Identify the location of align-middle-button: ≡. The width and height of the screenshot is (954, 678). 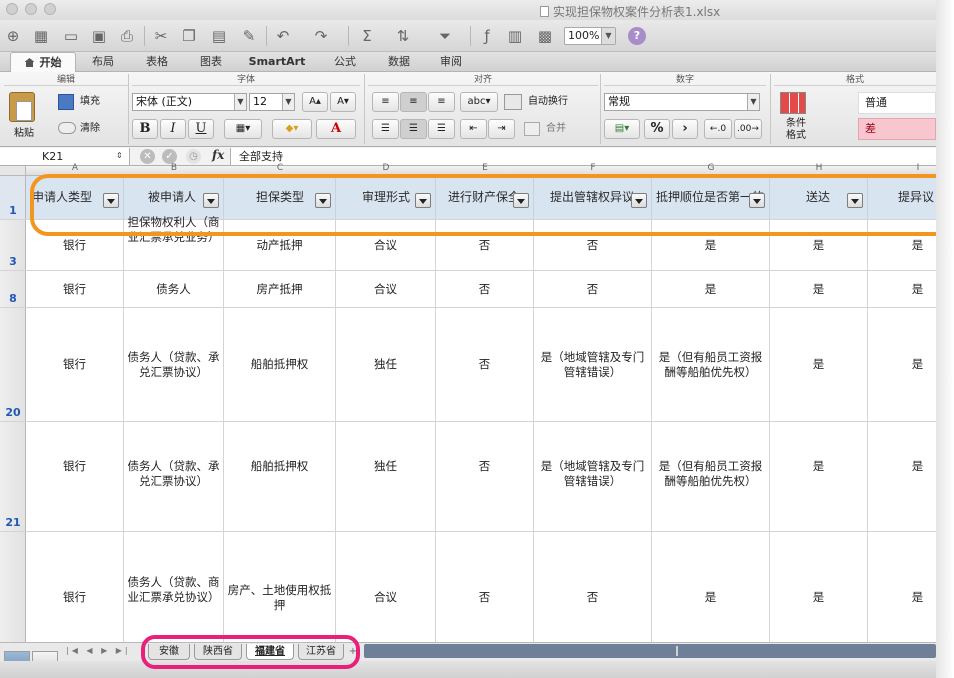
(413, 102).